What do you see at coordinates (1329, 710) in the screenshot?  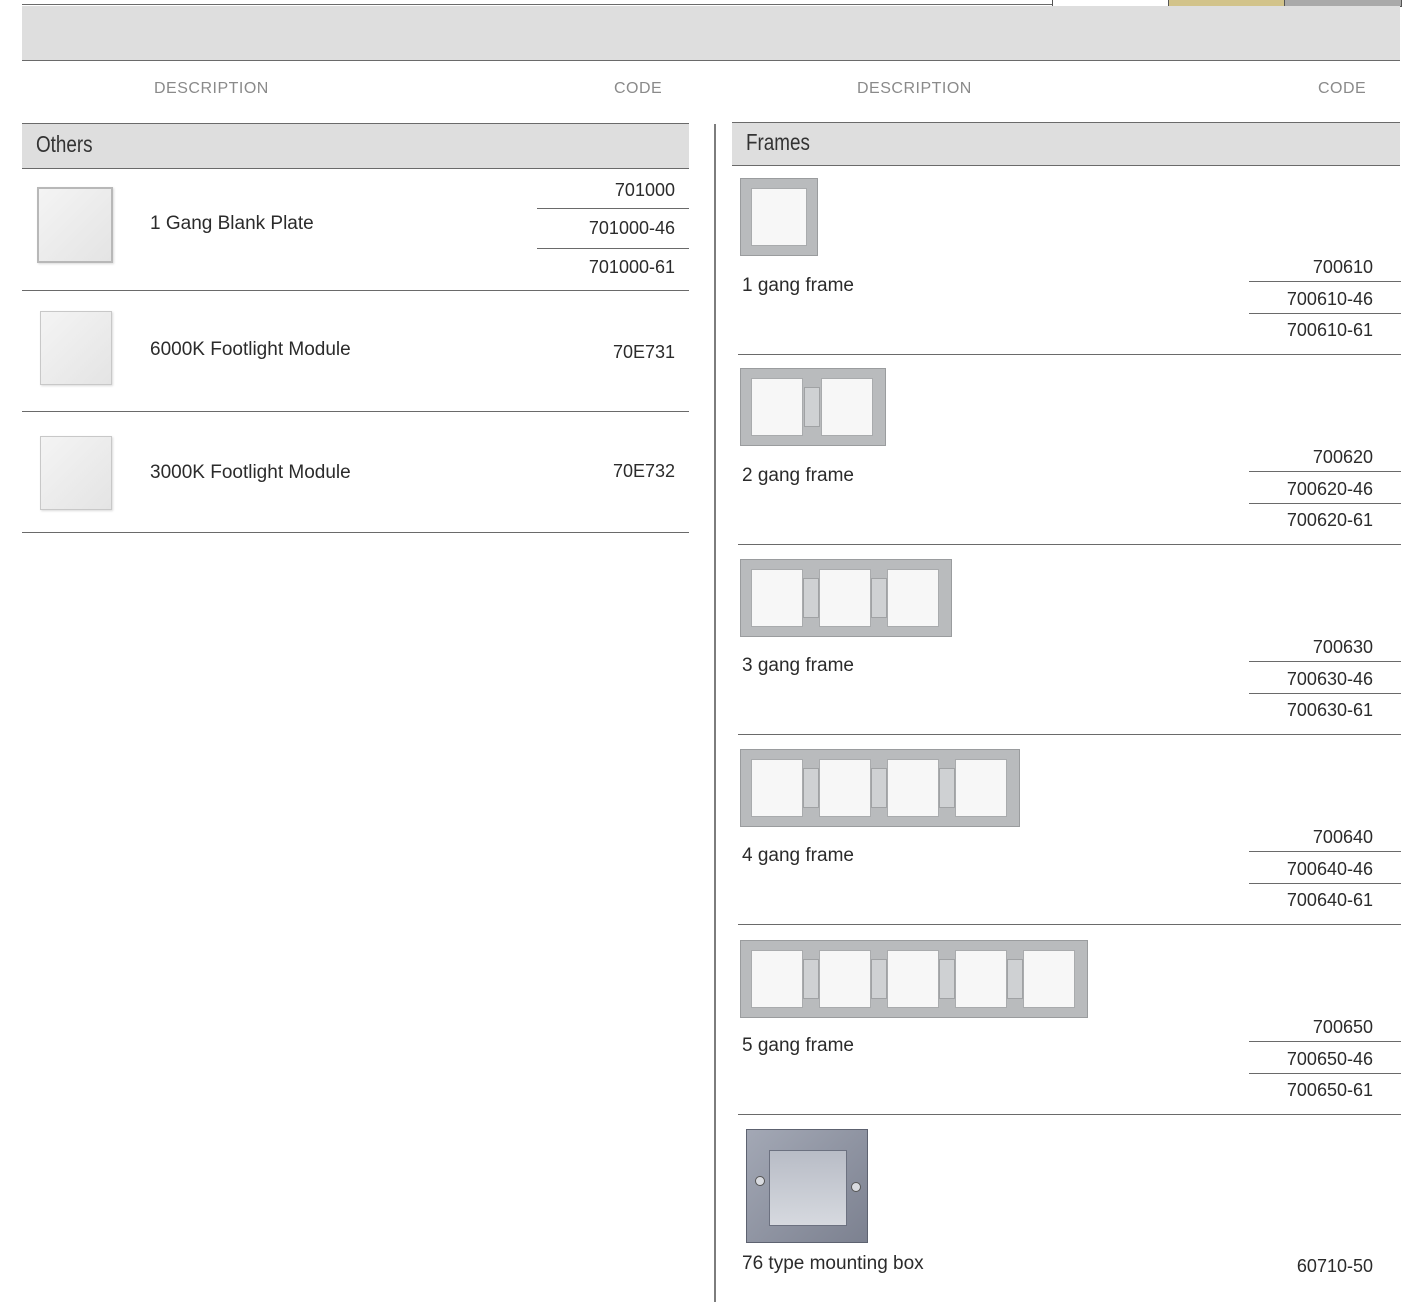 I see `product-code: 700630-61` at bounding box center [1329, 710].